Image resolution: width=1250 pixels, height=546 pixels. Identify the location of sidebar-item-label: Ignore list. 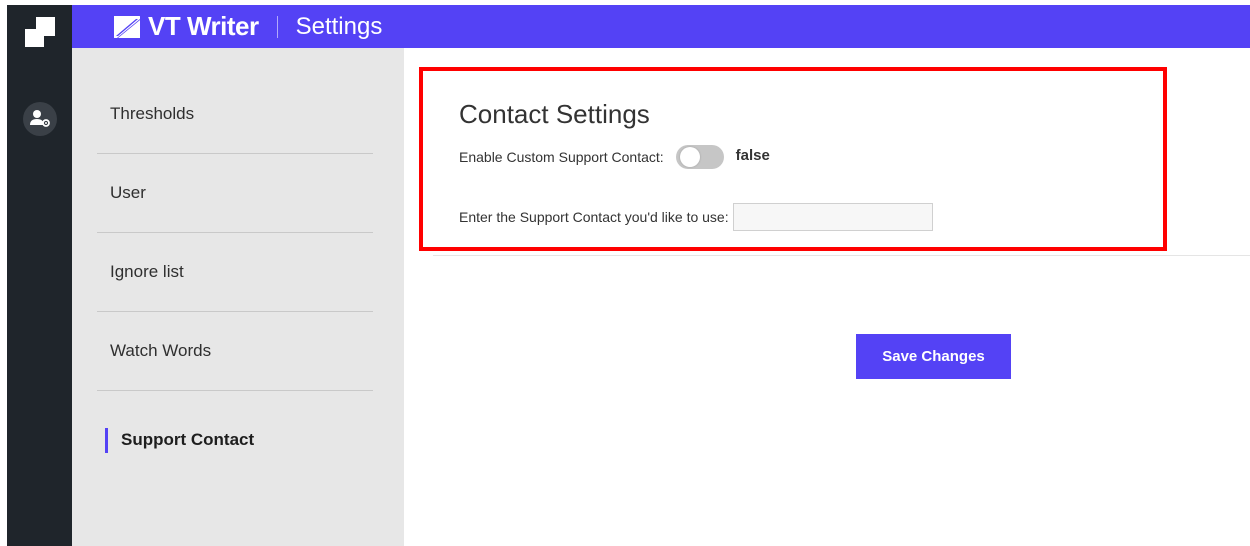
(147, 271).